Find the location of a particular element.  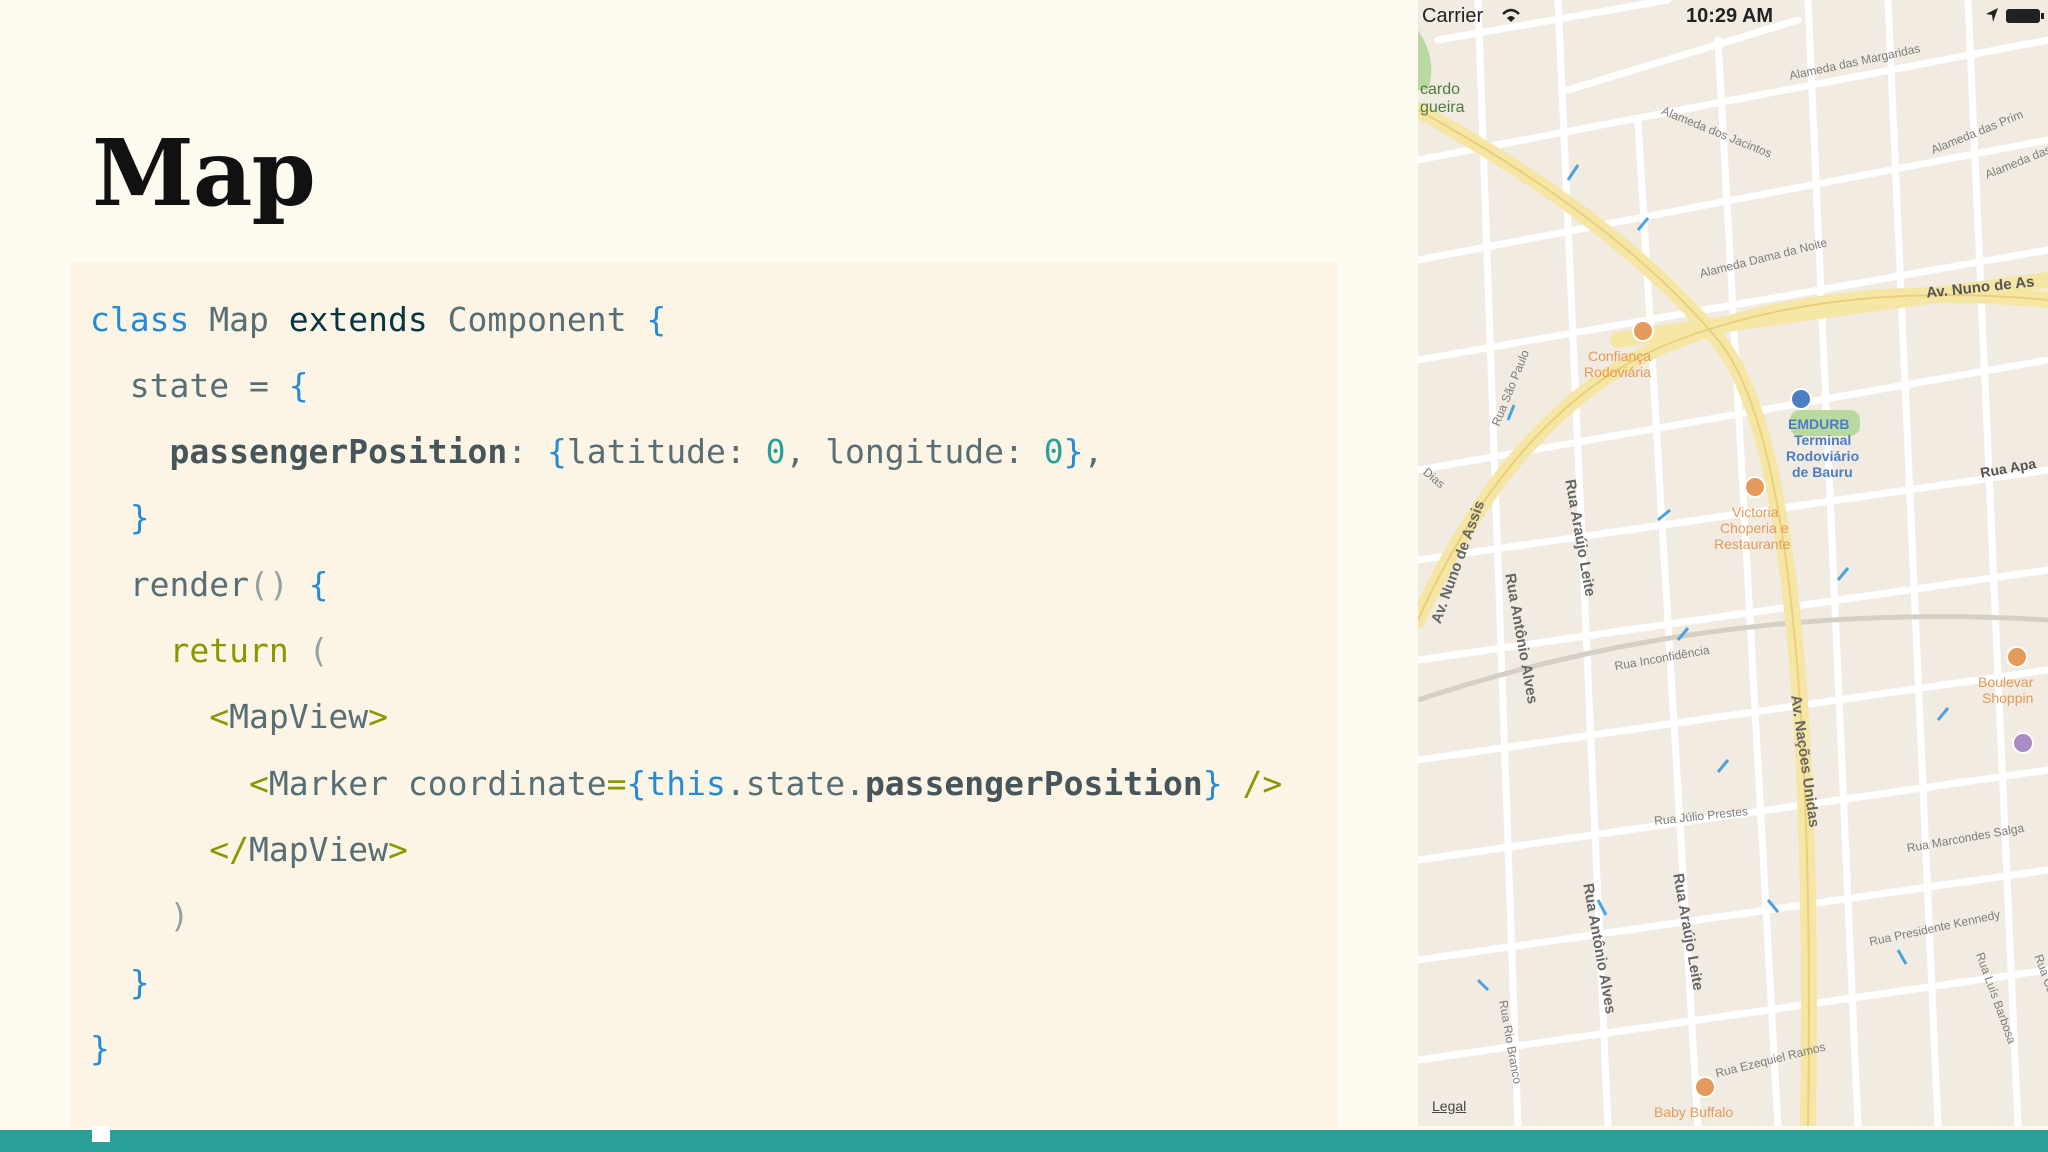

map-poi-confianca-line1: Confiança is located at coordinates (1620, 356).